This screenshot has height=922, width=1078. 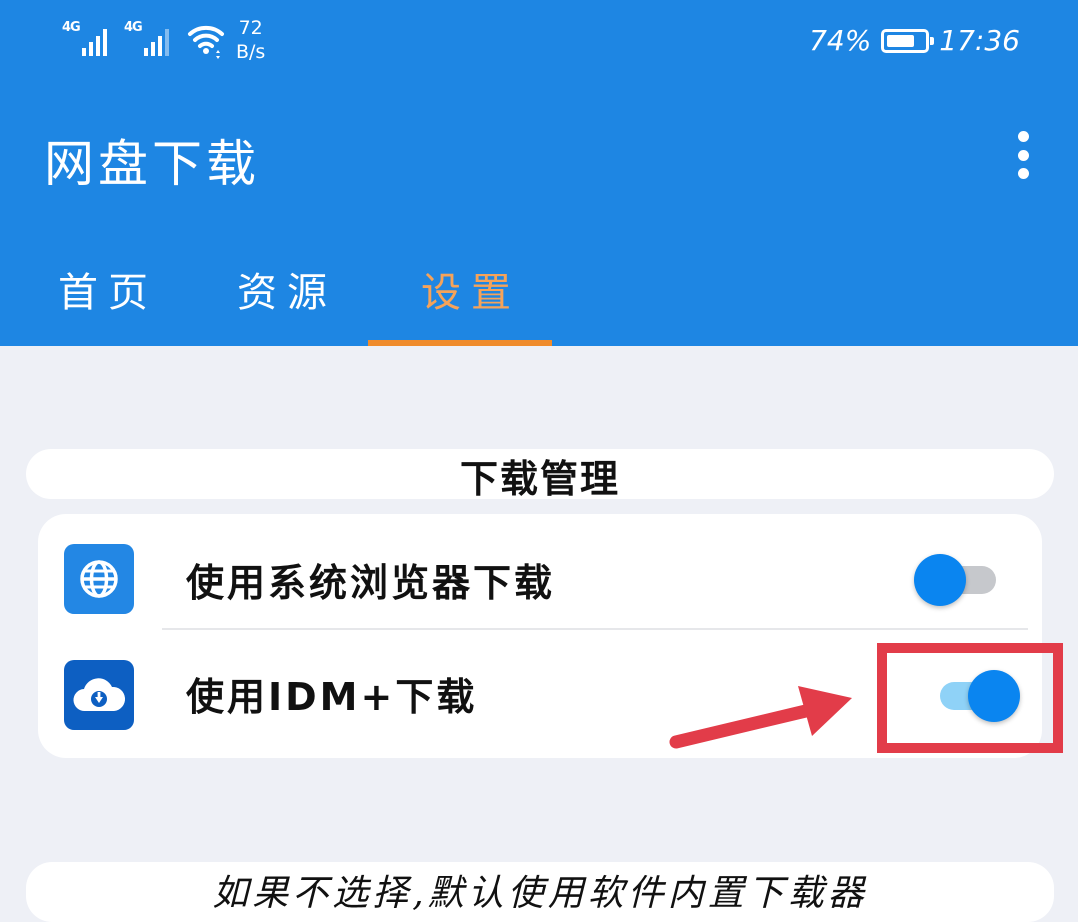 I want to click on more-vertical-icon, so click(x=1023, y=155).